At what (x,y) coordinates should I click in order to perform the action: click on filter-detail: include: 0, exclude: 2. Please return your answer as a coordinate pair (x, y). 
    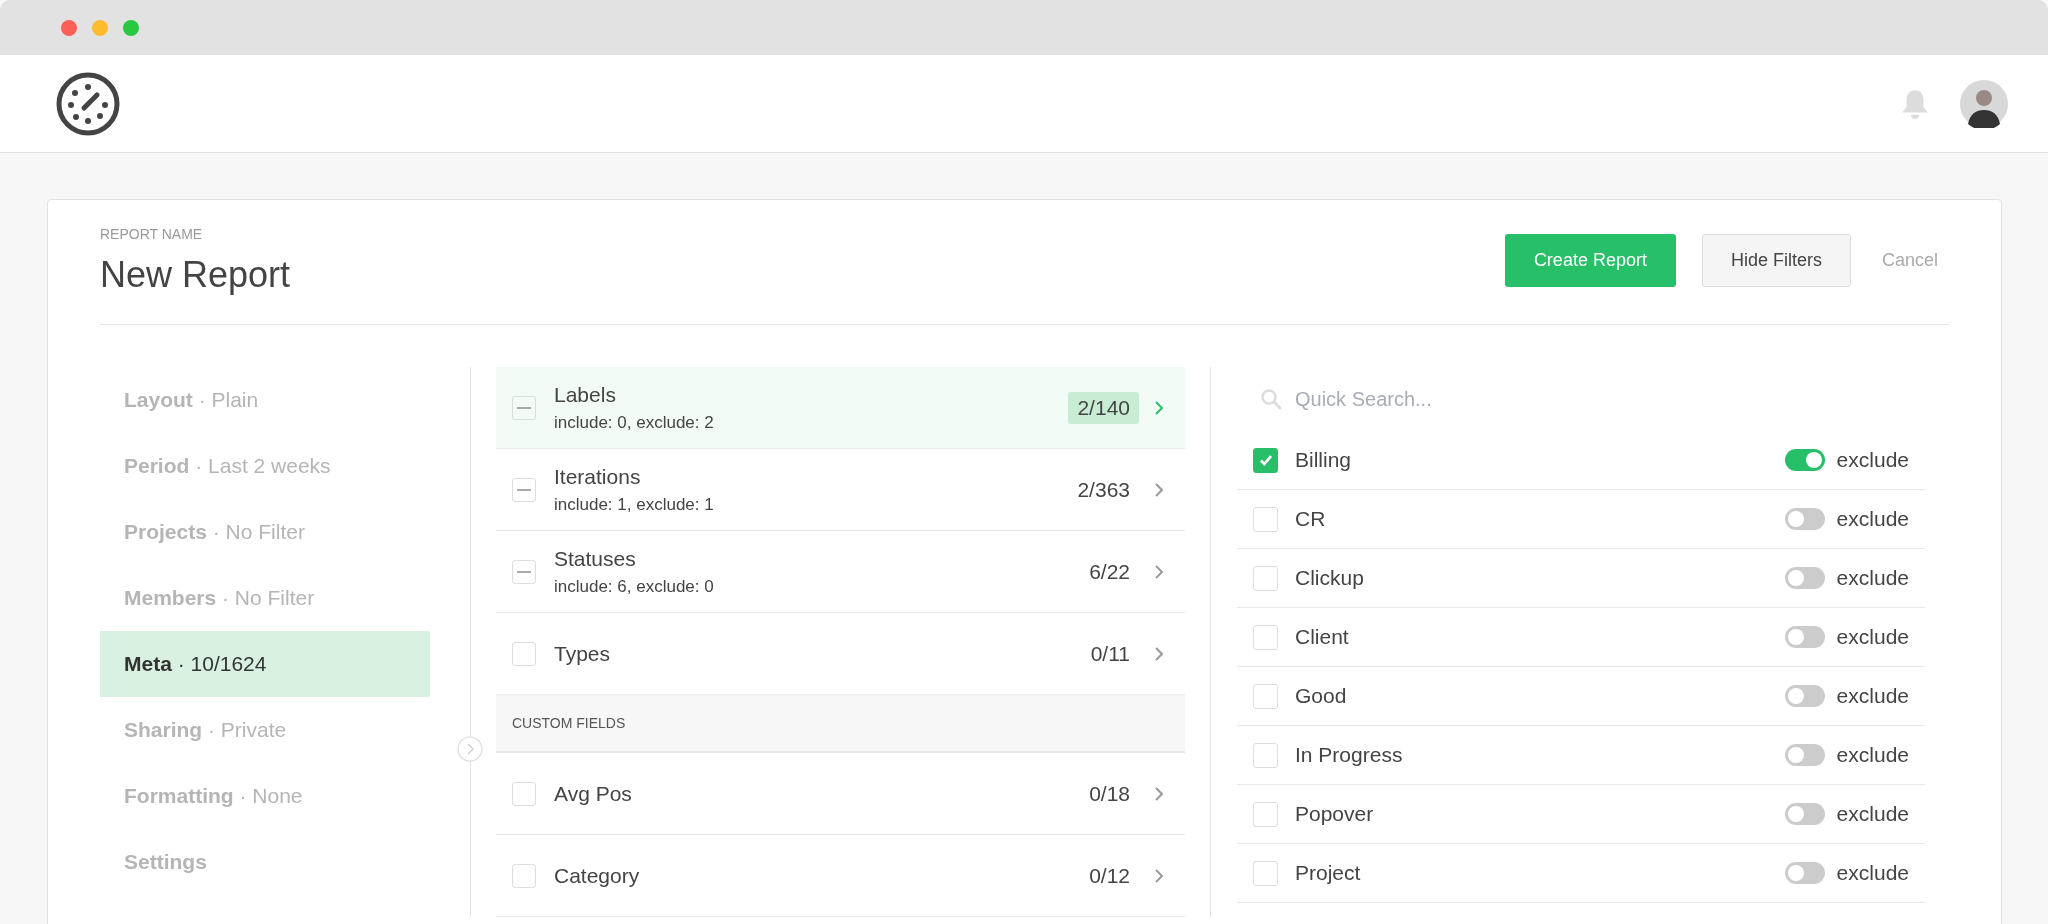
    Looking at the image, I should click on (634, 422).